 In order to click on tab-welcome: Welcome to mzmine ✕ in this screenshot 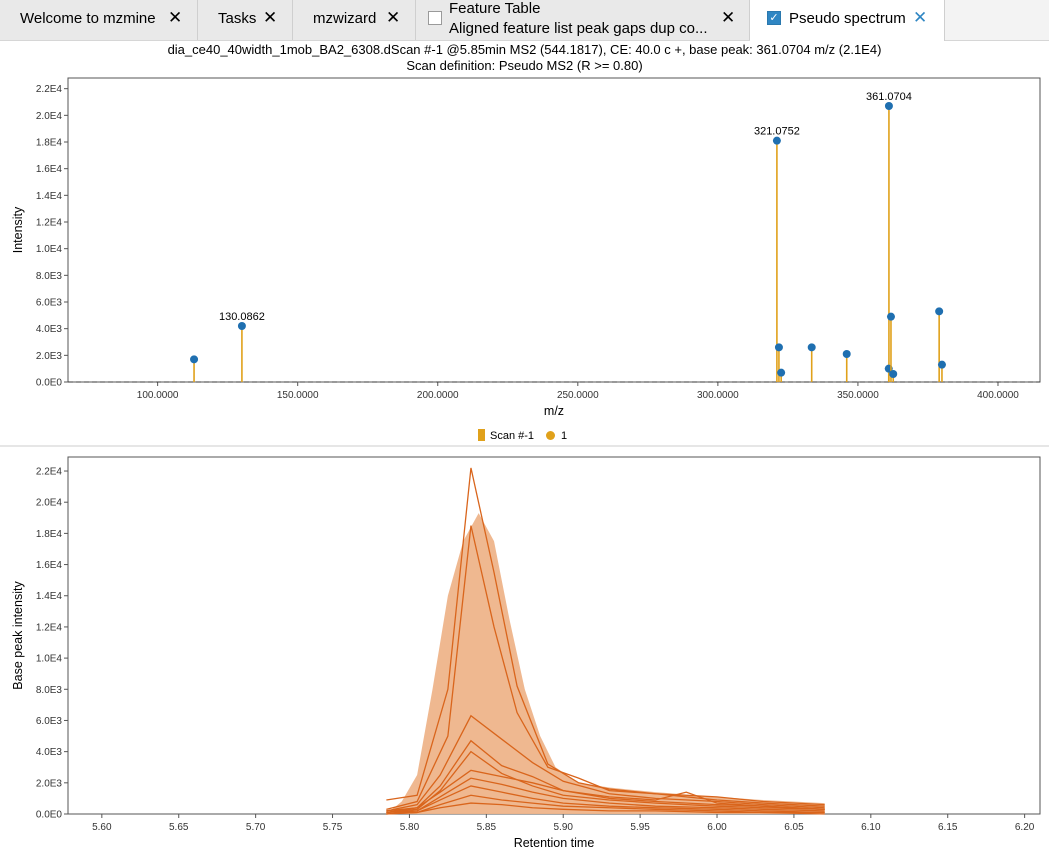, I will do `click(99, 20)`.